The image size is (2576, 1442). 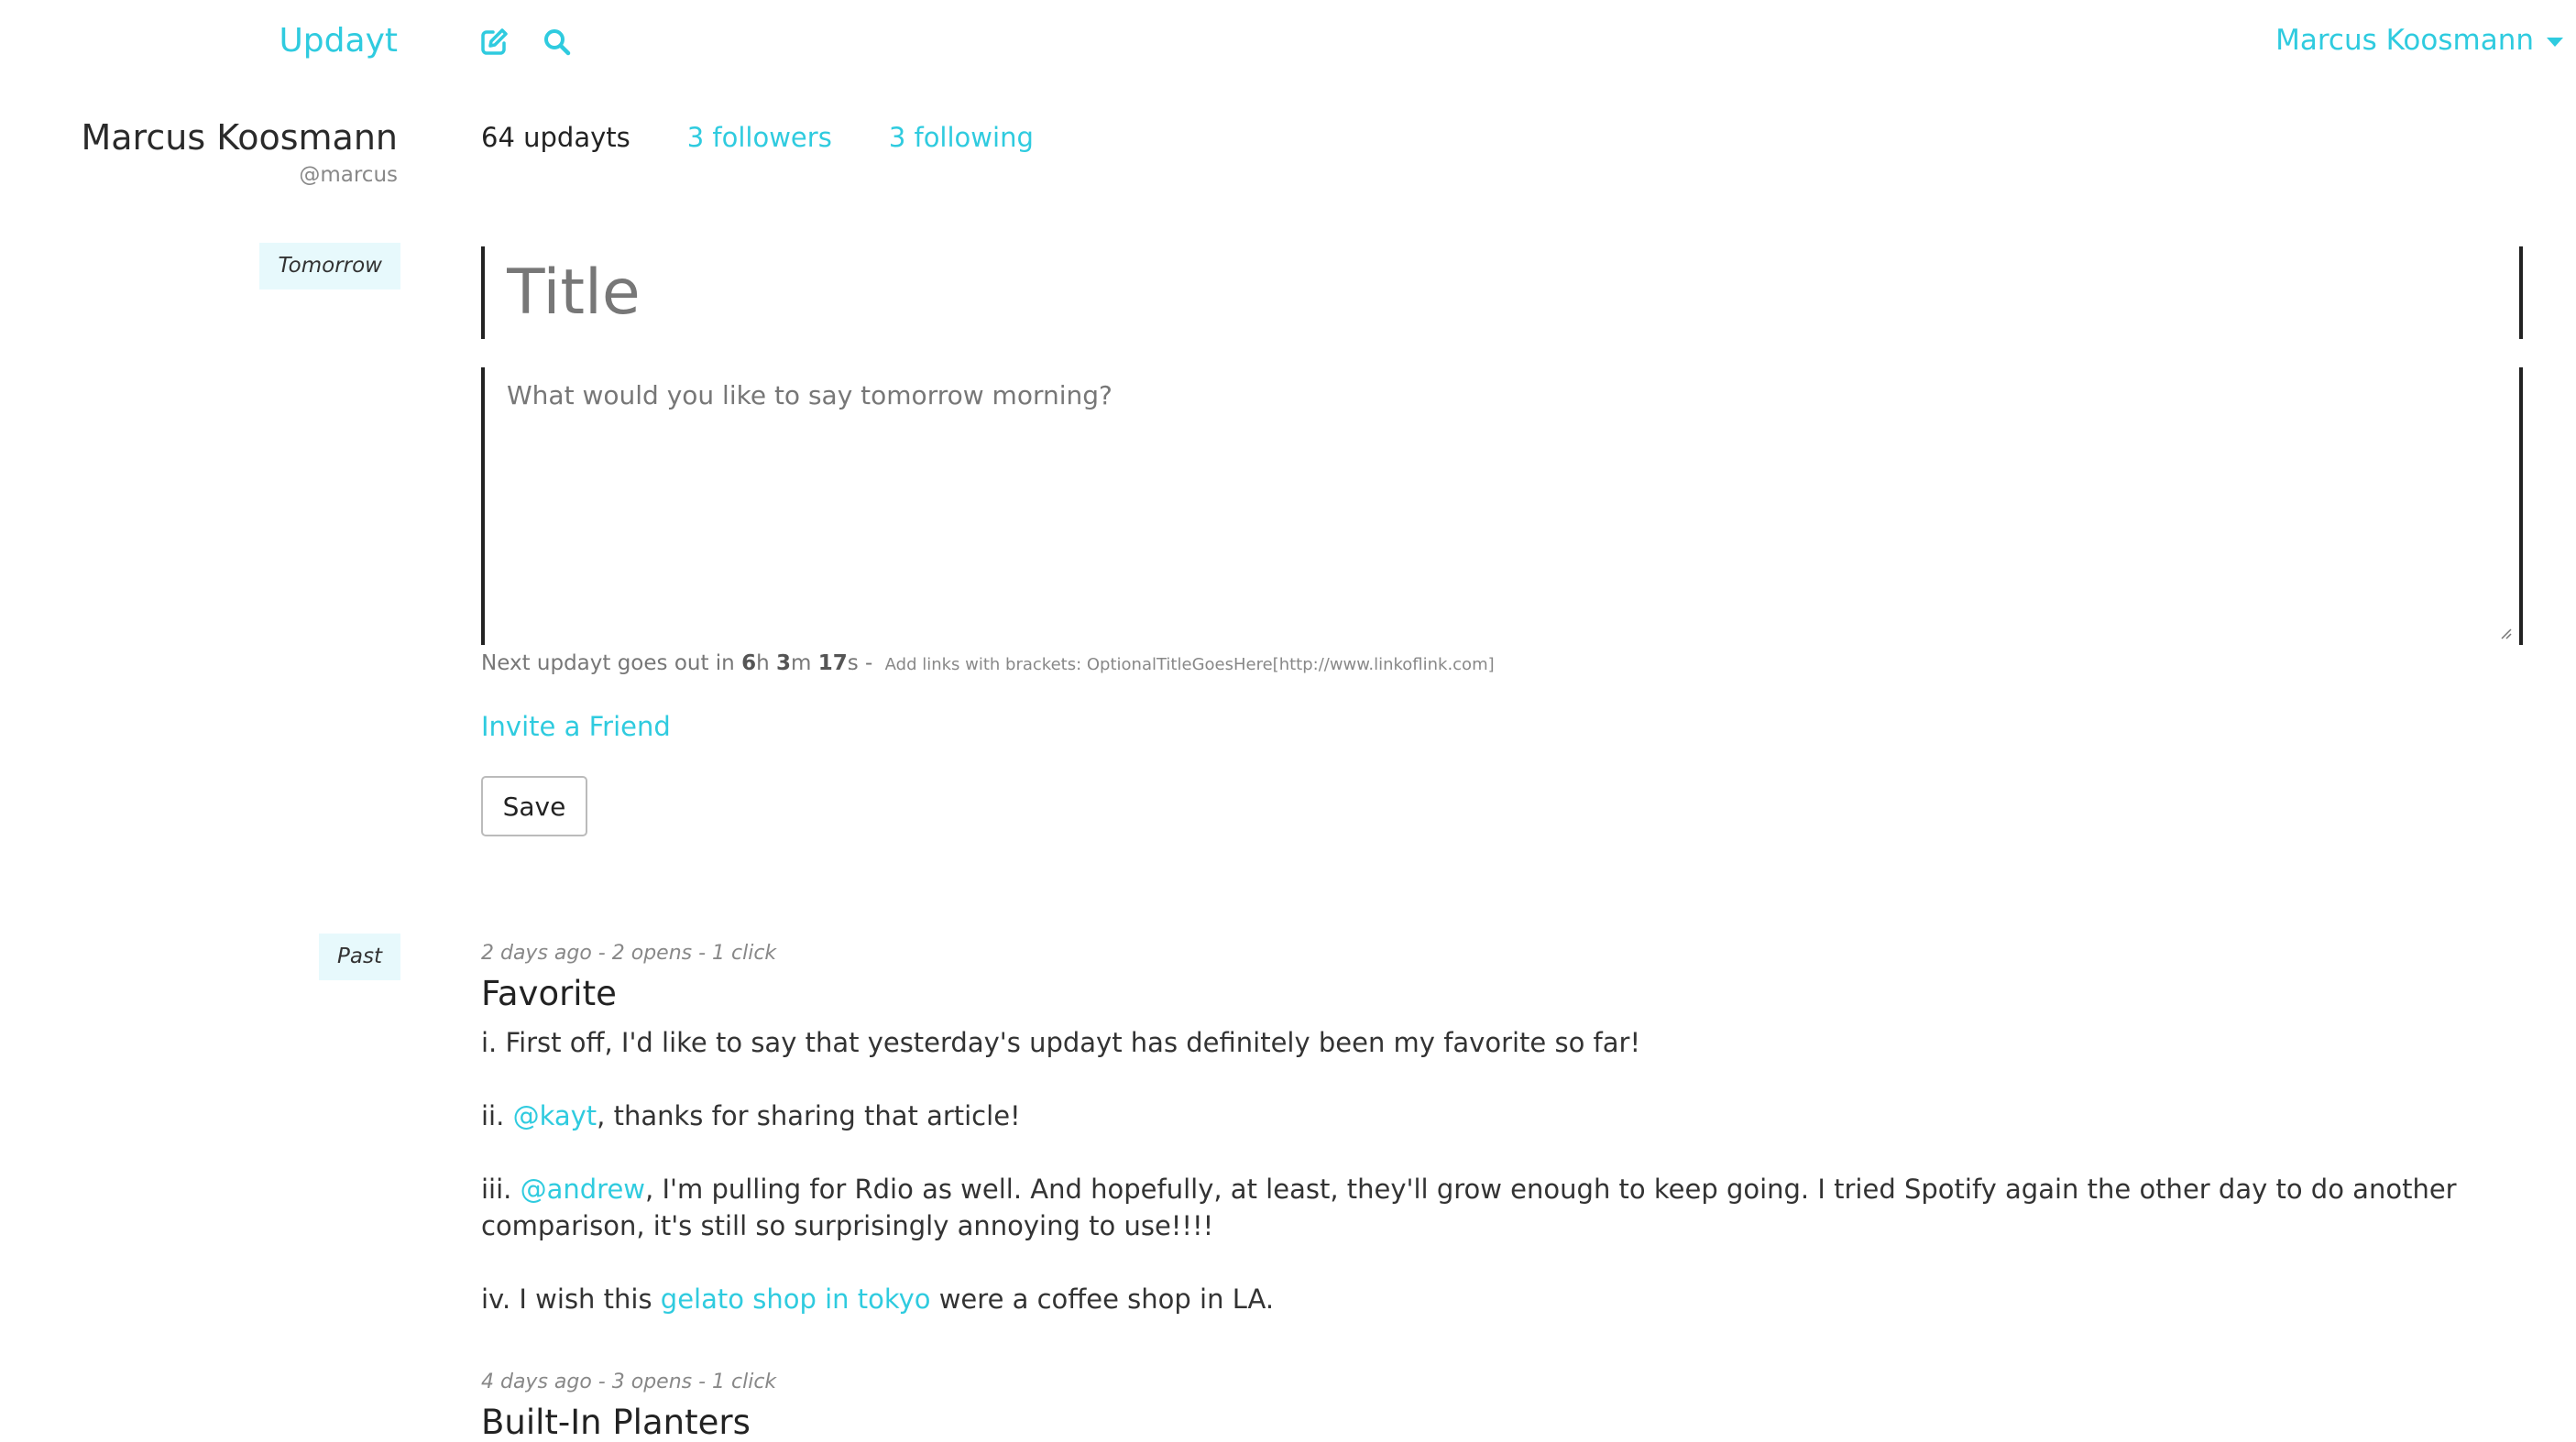 What do you see at coordinates (571, 1299) in the screenshot?
I see `paragraph-prefix: iv. I wish this` at bounding box center [571, 1299].